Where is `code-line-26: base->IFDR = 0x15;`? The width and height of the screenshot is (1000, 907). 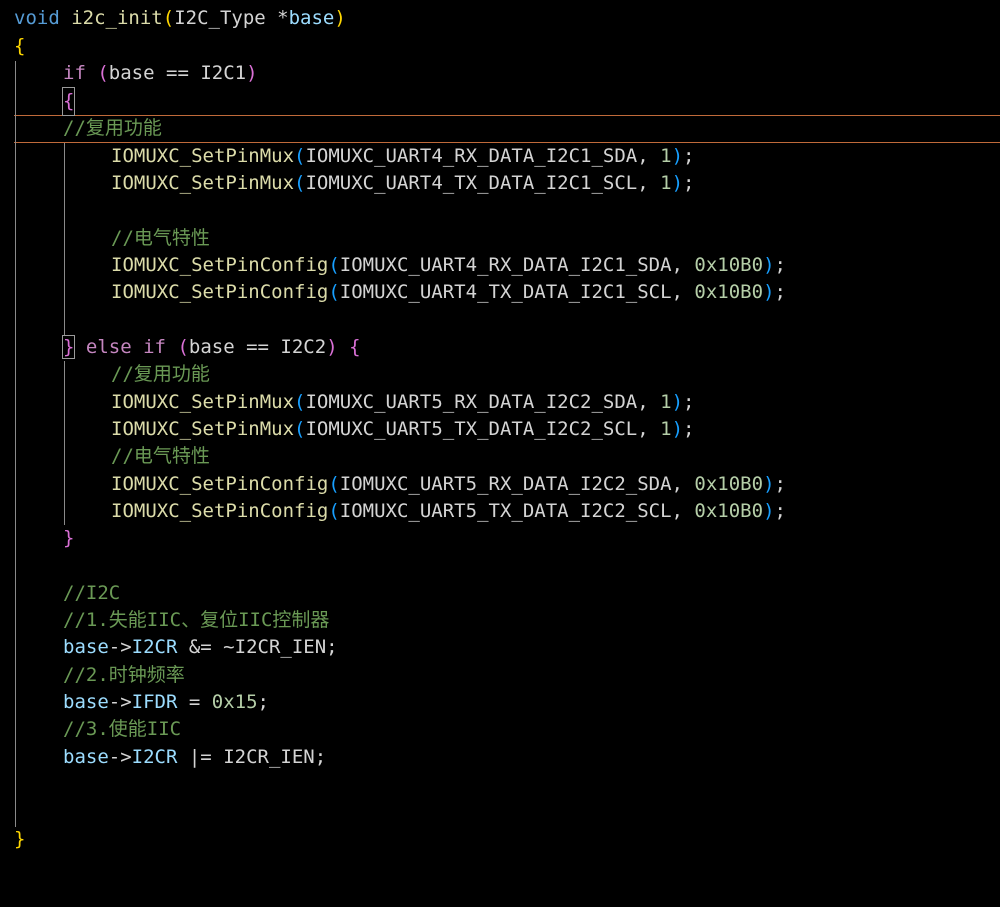 code-line-26: base->IFDR = 0x15; is located at coordinates (134, 702).